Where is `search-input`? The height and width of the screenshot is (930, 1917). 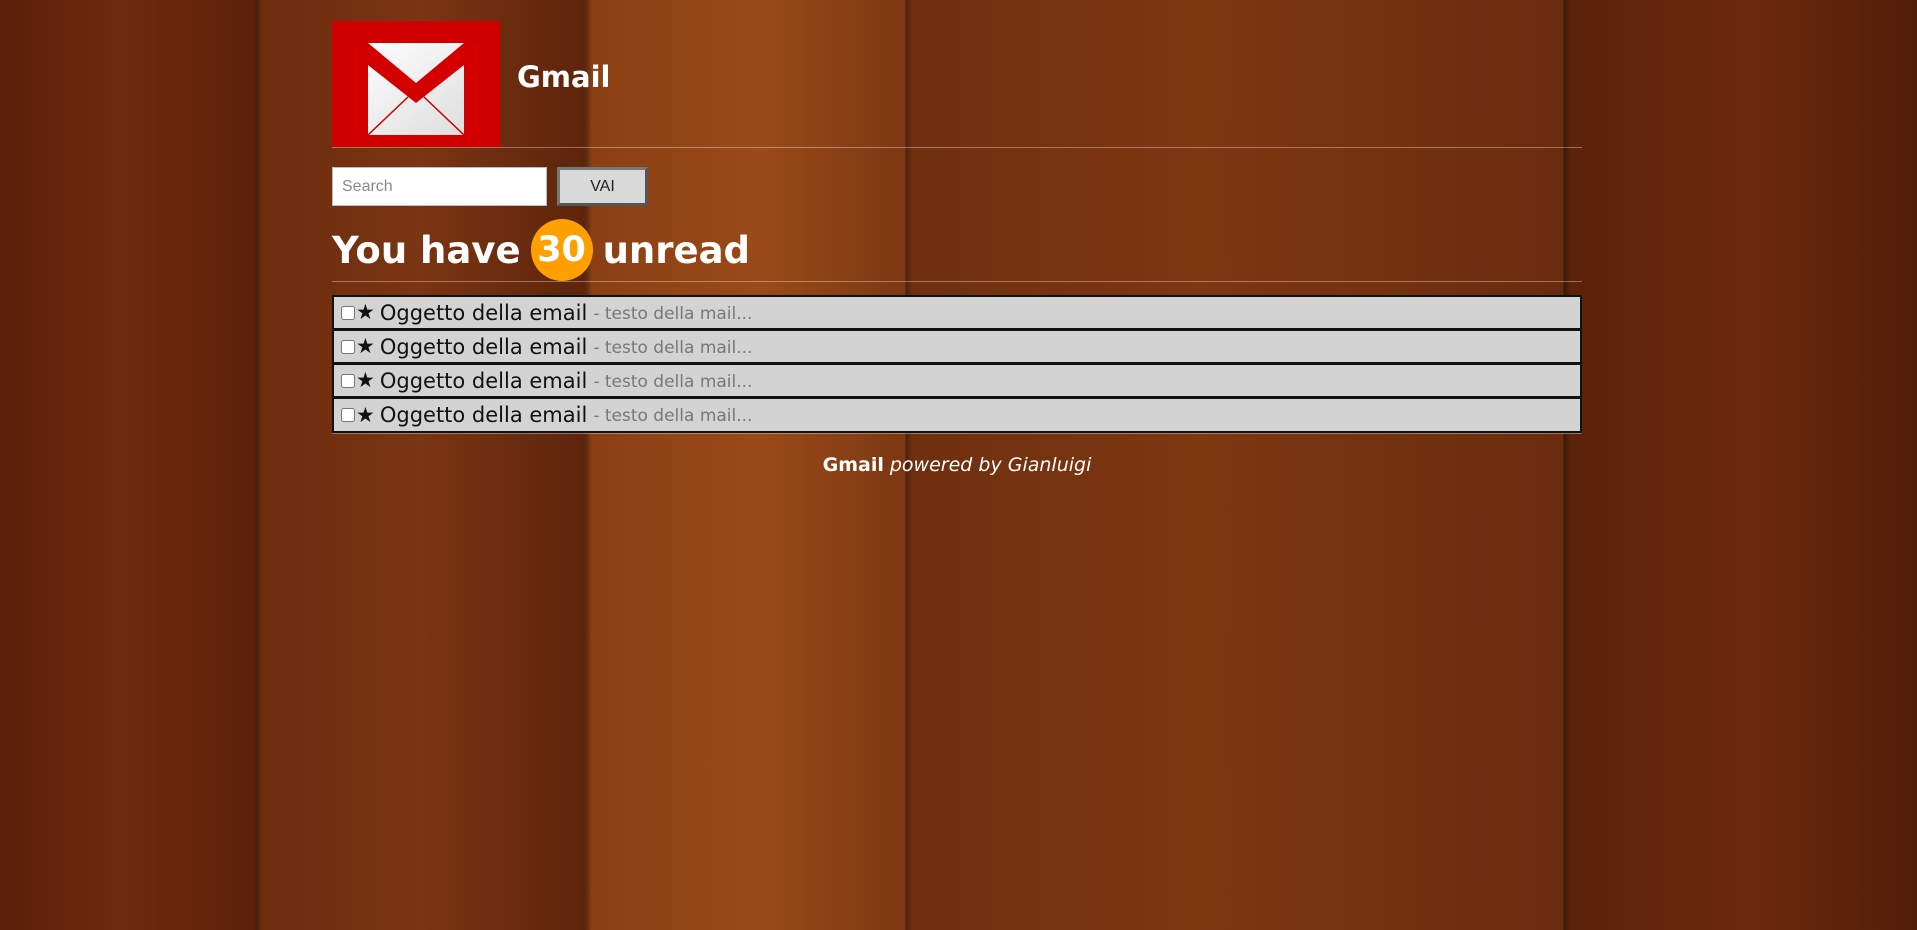 search-input is located at coordinates (439, 186).